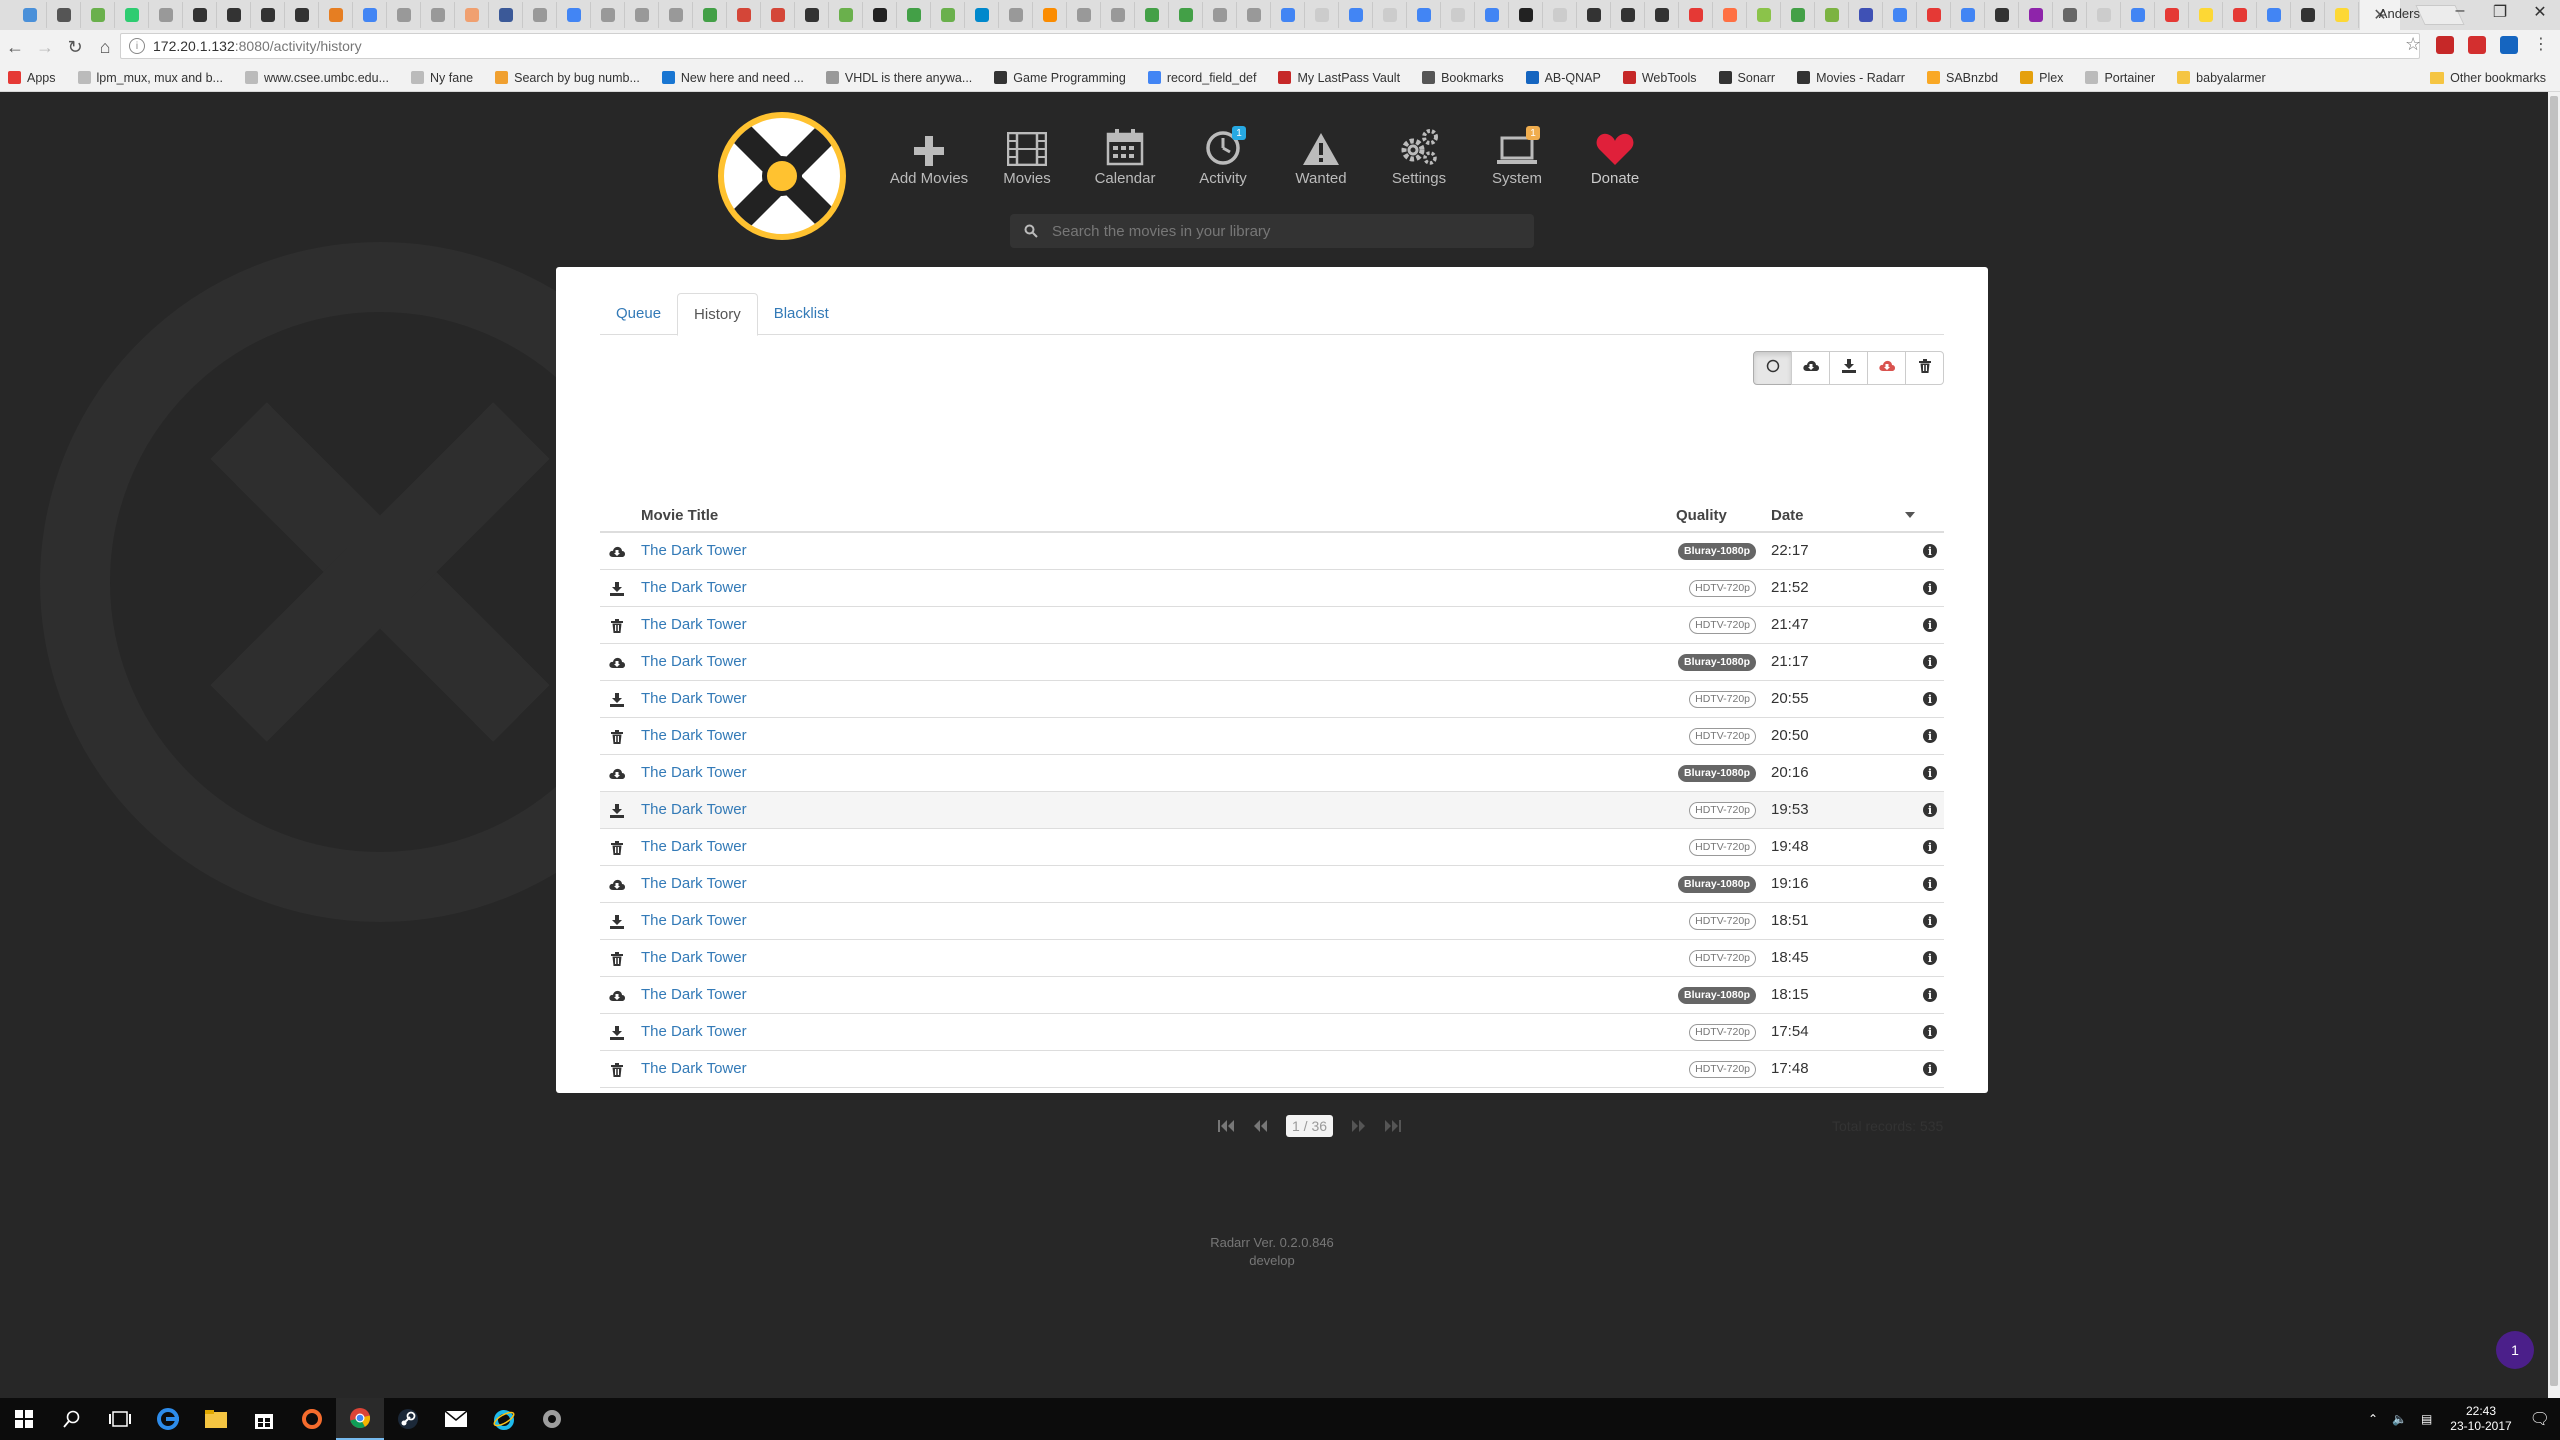 This screenshot has width=2560, height=1440. I want to click on column-date: Date, so click(1787, 515).